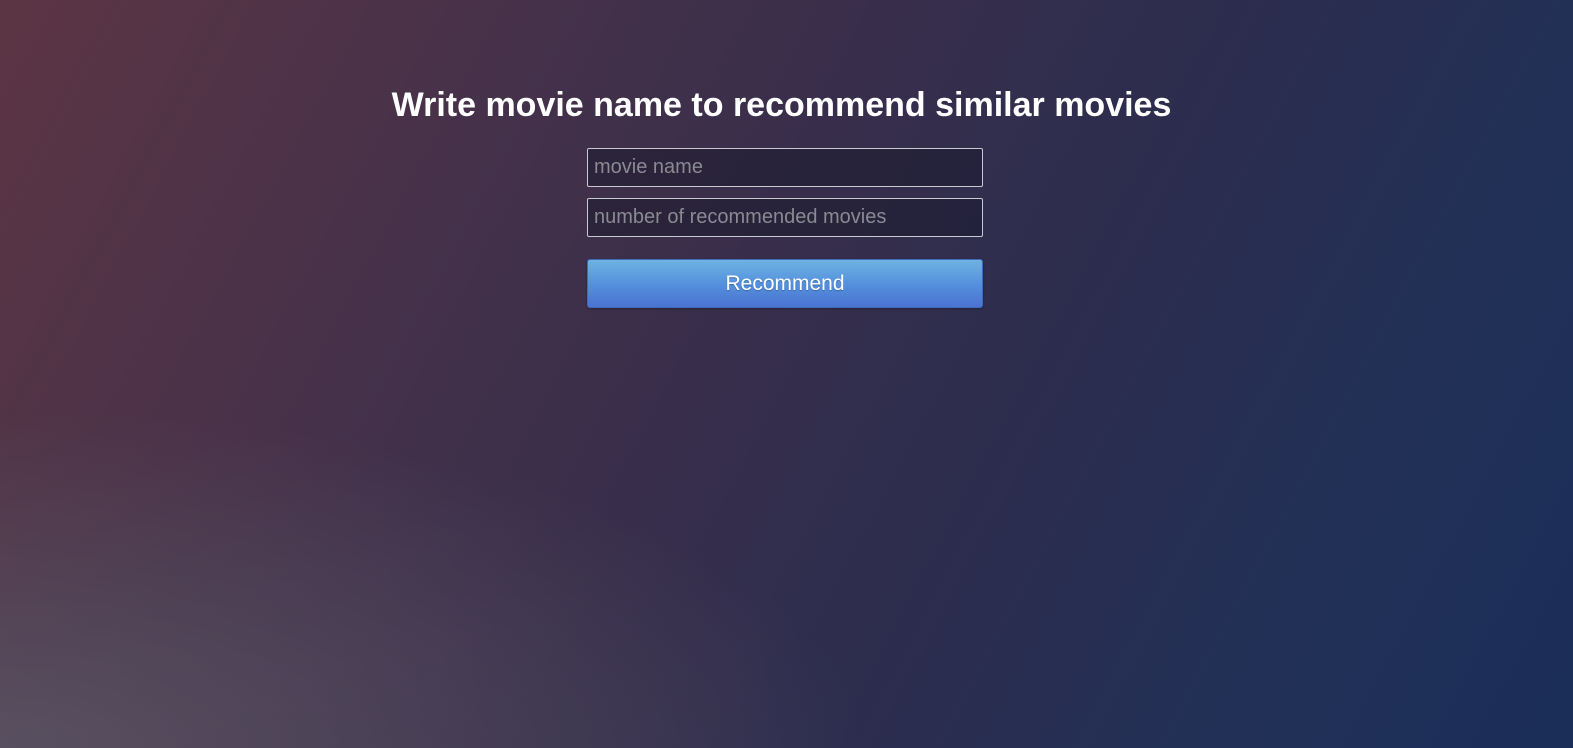  Describe the element at coordinates (785, 283) in the screenshot. I see `recommend-button: Recommend` at that location.